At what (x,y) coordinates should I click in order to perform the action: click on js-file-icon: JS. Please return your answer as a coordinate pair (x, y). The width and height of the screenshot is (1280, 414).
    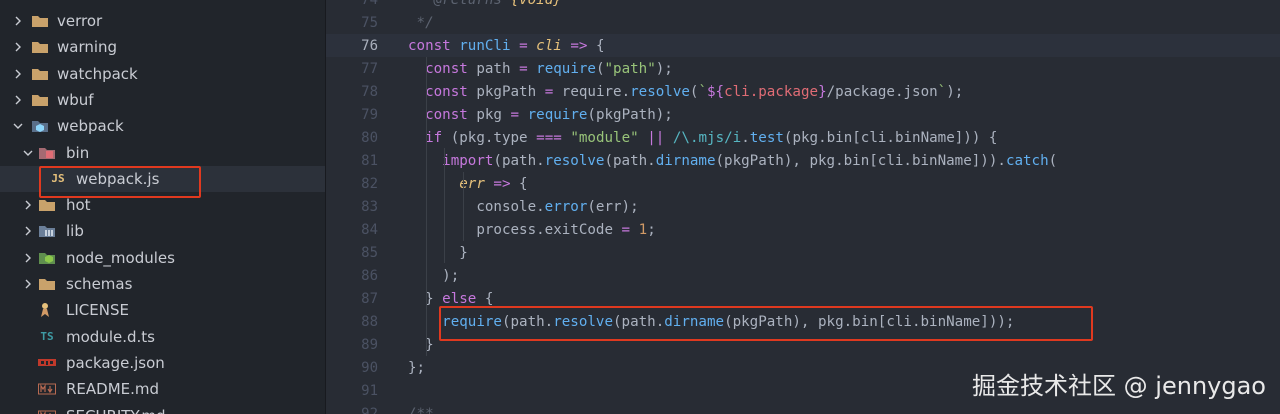
    Looking at the image, I should click on (58, 179).